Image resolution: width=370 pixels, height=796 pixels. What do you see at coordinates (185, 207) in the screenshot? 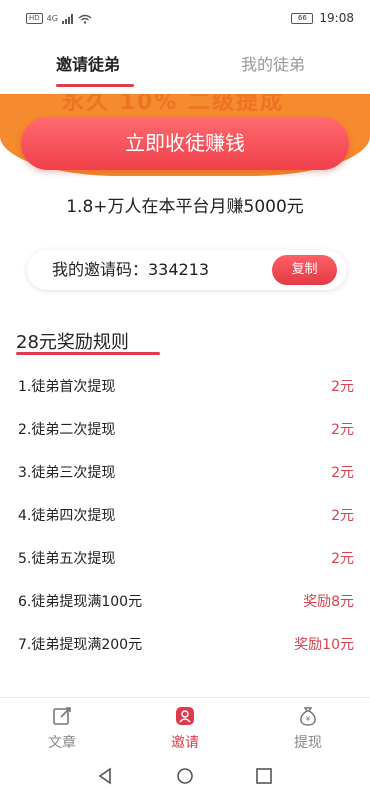
I see `promo-line: 1.8+万人在本平台月赚5000元` at bounding box center [185, 207].